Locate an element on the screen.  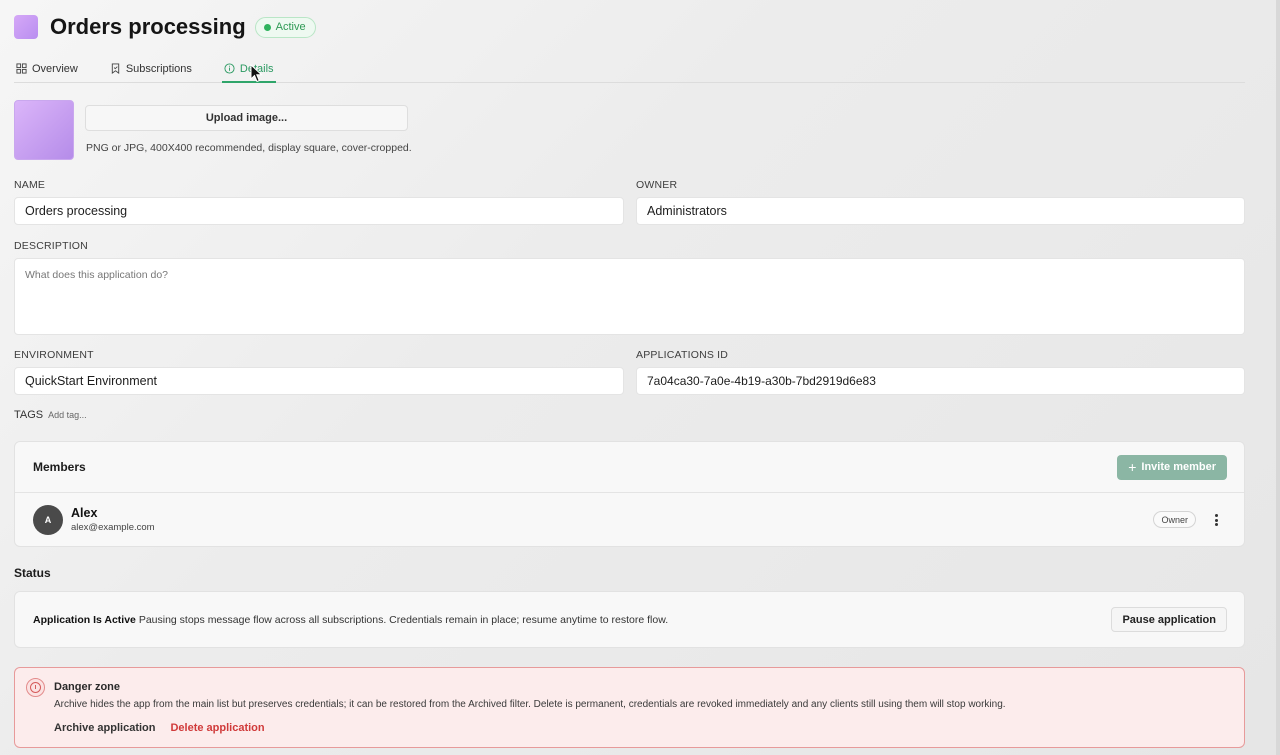
members-header: Members + Invite member is located at coordinates (629, 467).